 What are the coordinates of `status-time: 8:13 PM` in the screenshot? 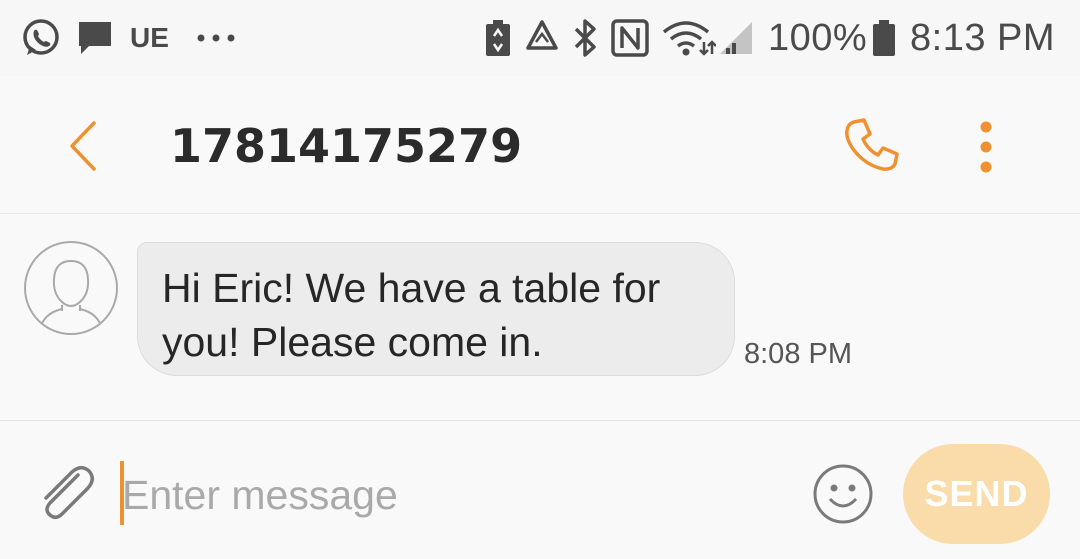 It's located at (983, 37).